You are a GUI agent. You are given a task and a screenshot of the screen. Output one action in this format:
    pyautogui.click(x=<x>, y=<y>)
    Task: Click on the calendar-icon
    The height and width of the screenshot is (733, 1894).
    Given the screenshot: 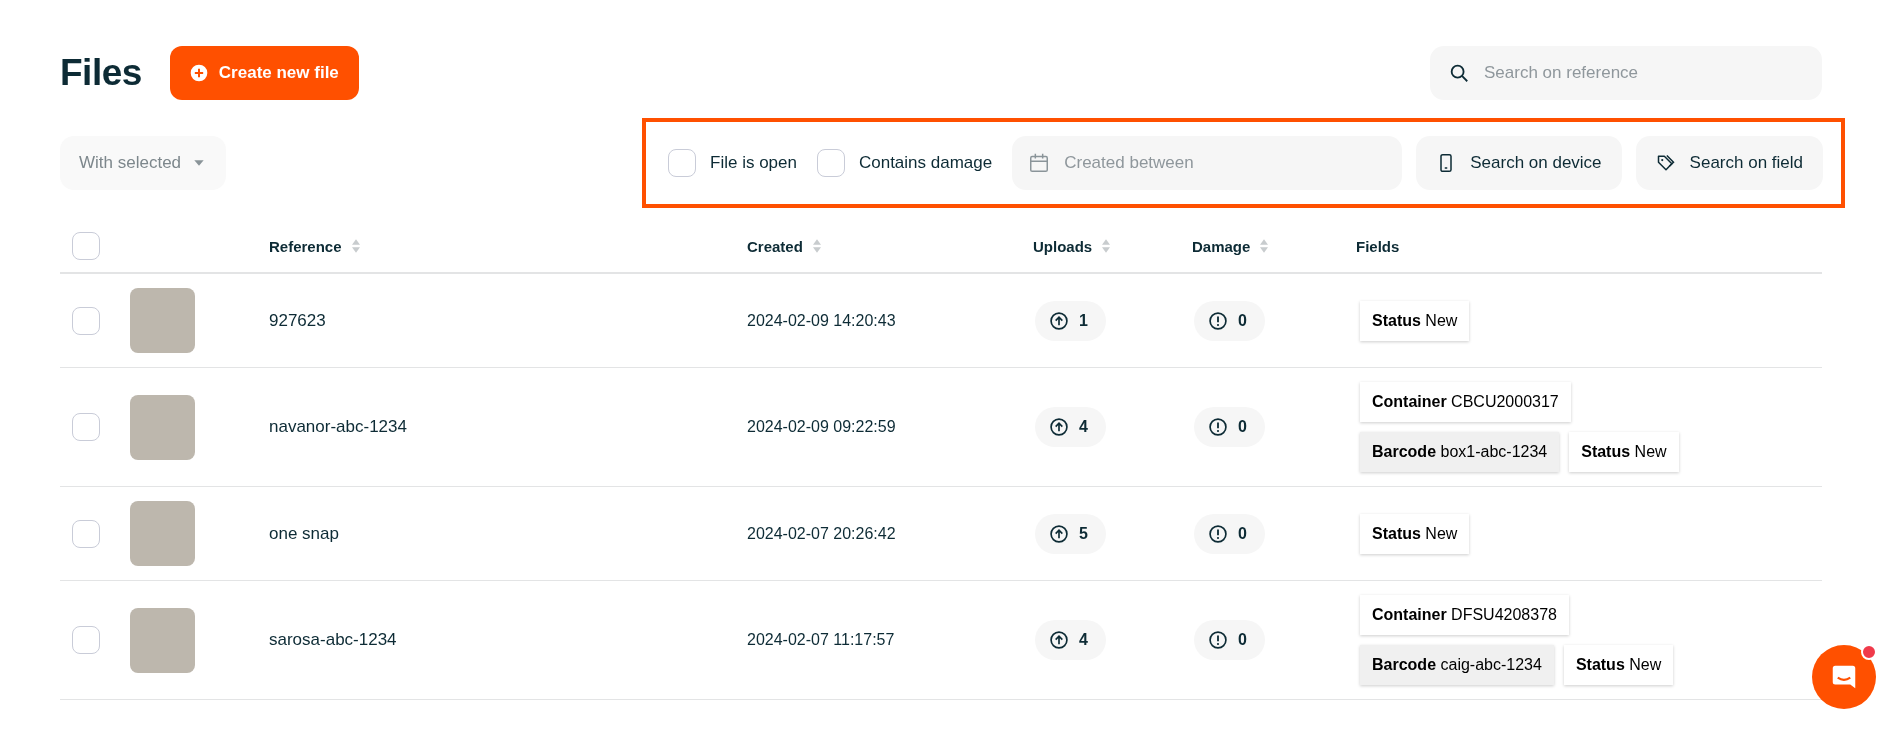 What is the action you would take?
    pyautogui.click(x=1039, y=163)
    